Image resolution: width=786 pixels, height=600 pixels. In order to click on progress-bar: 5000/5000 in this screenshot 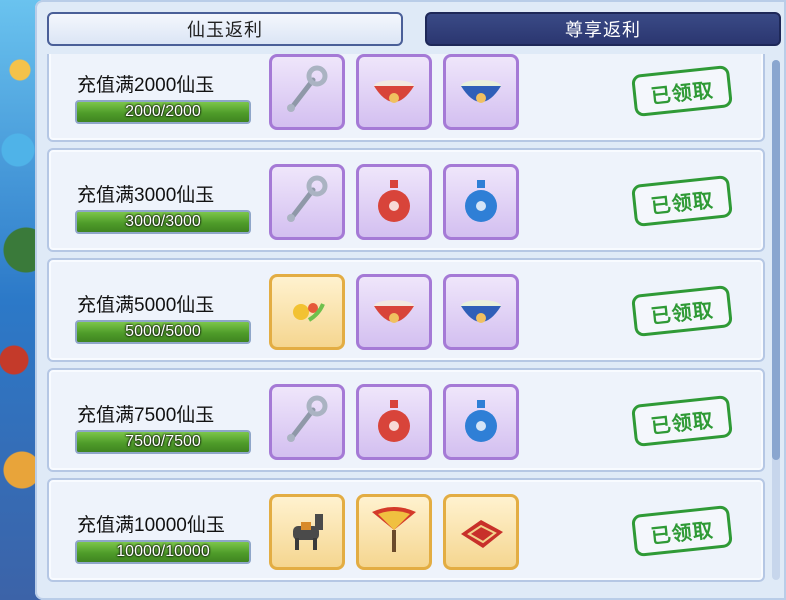, I will do `click(163, 332)`.